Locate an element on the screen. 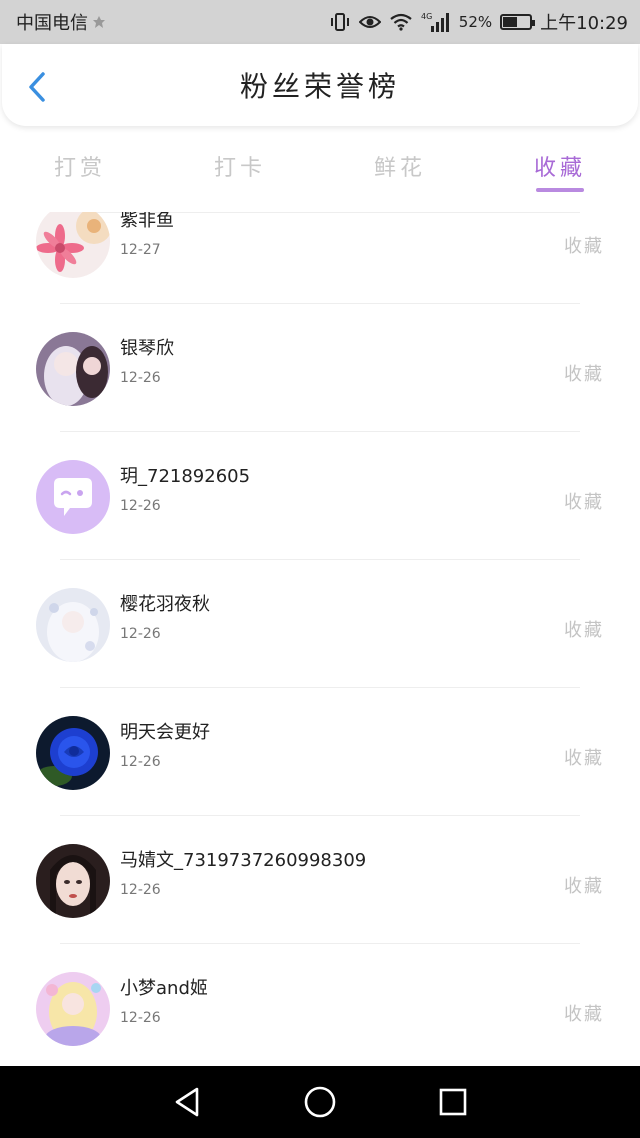 The width and height of the screenshot is (640, 1138). clock: 上午10:29 is located at coordinates (584, 23).